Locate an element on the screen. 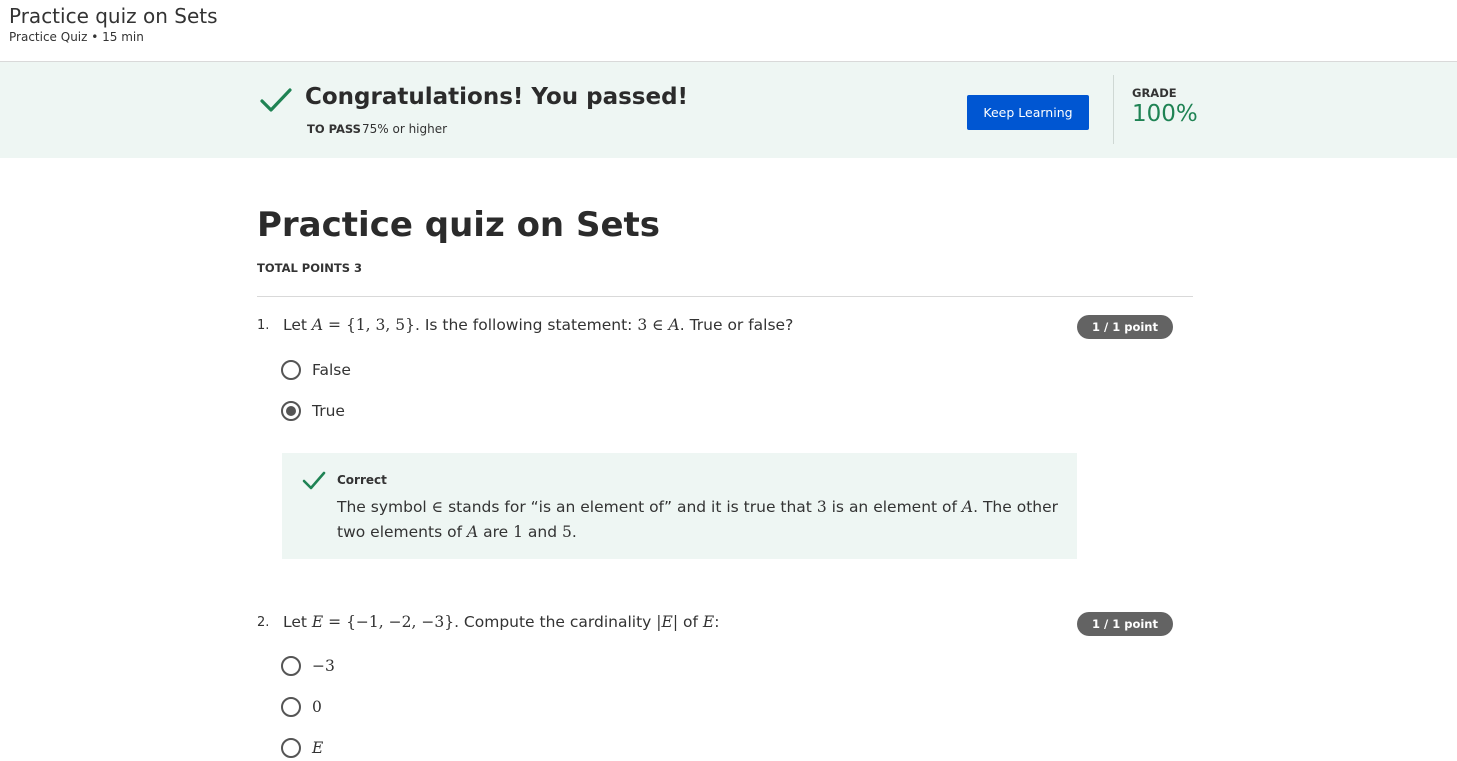  question-number: 1. is located at coordinates (263, 325).